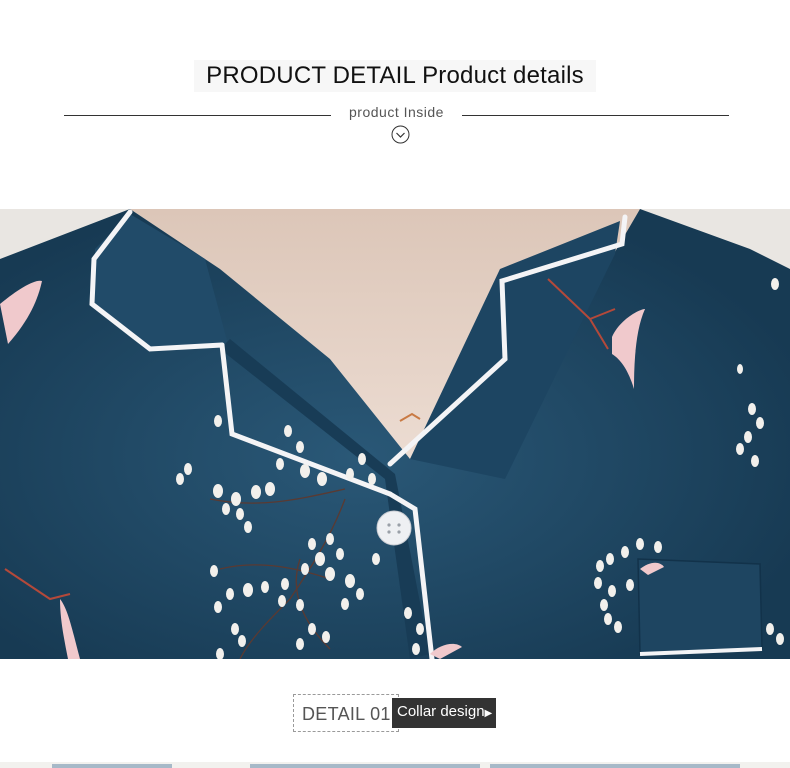  What do you see at coordinates (400, 134) in the screenshot?
I see `chevron-down-circle-icon` at bounding box center [400, 134].